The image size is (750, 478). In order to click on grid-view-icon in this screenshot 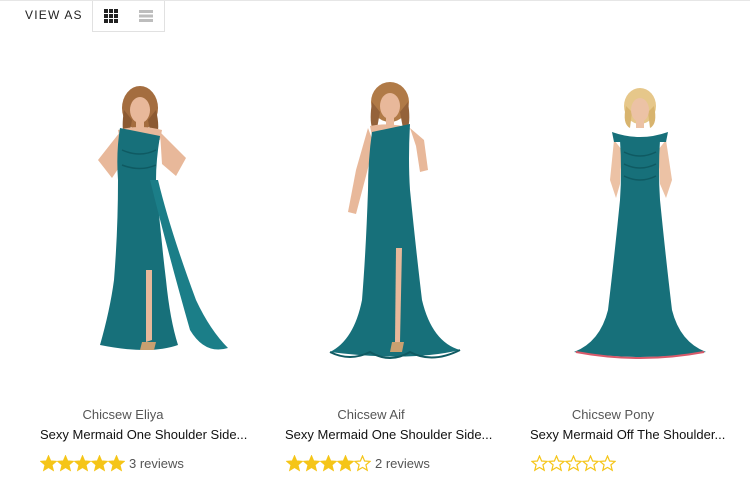, I will do `click(110, 16)`.